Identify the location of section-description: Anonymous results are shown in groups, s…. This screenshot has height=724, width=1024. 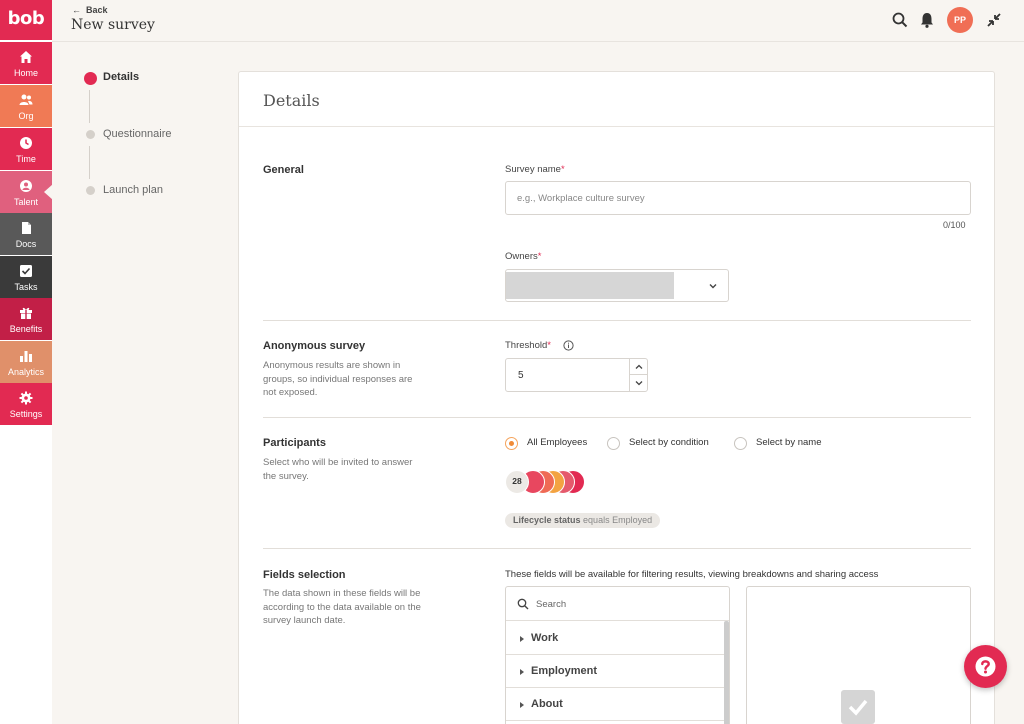
(338, 379).